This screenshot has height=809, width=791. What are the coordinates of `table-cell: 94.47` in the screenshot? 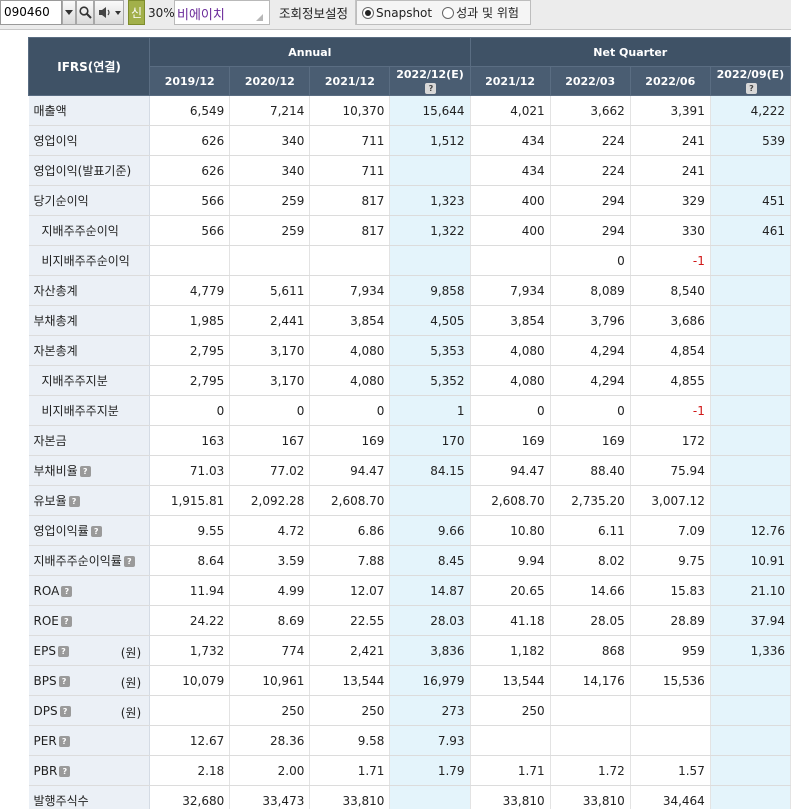 It's located at (510, 470).